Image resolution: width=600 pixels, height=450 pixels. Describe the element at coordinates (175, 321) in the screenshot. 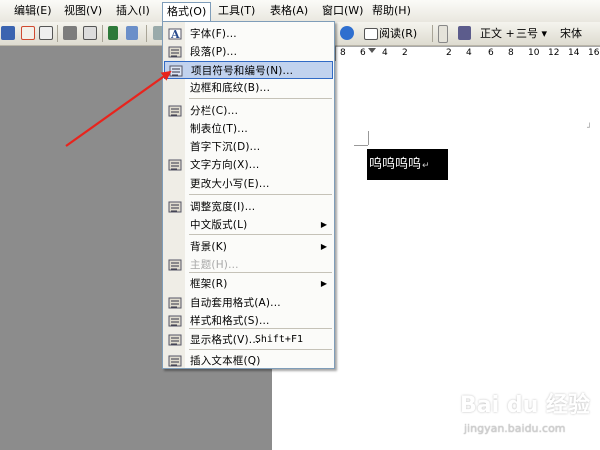

I see `styles-icon` at that location.